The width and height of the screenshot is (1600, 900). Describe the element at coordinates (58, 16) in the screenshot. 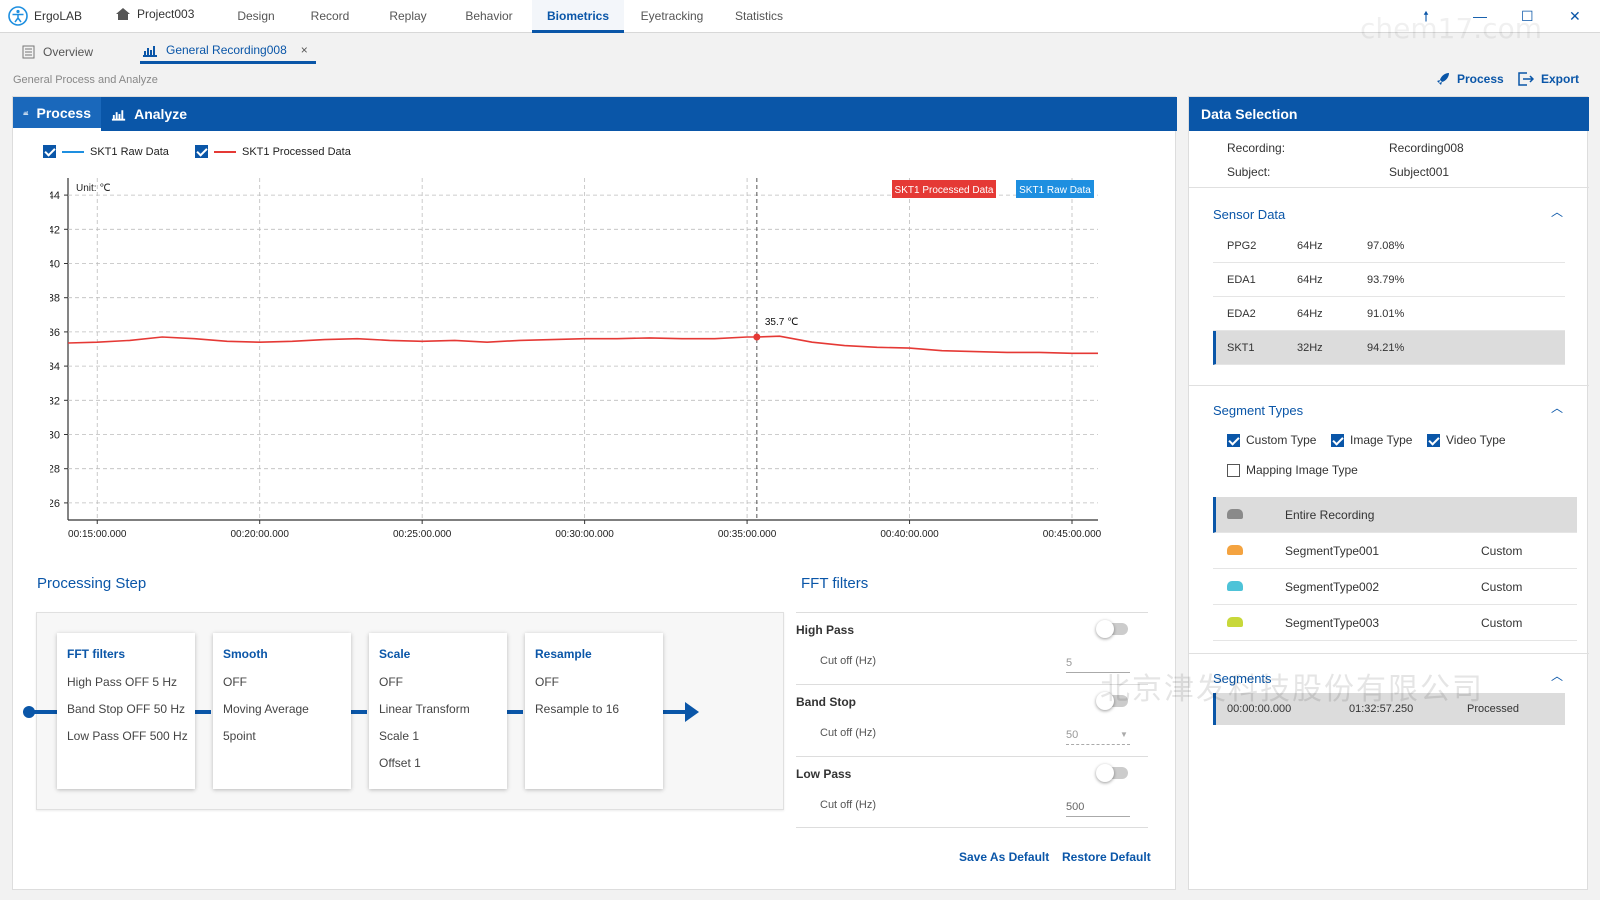

I see `brand-label: ErgoLAB` at that location.